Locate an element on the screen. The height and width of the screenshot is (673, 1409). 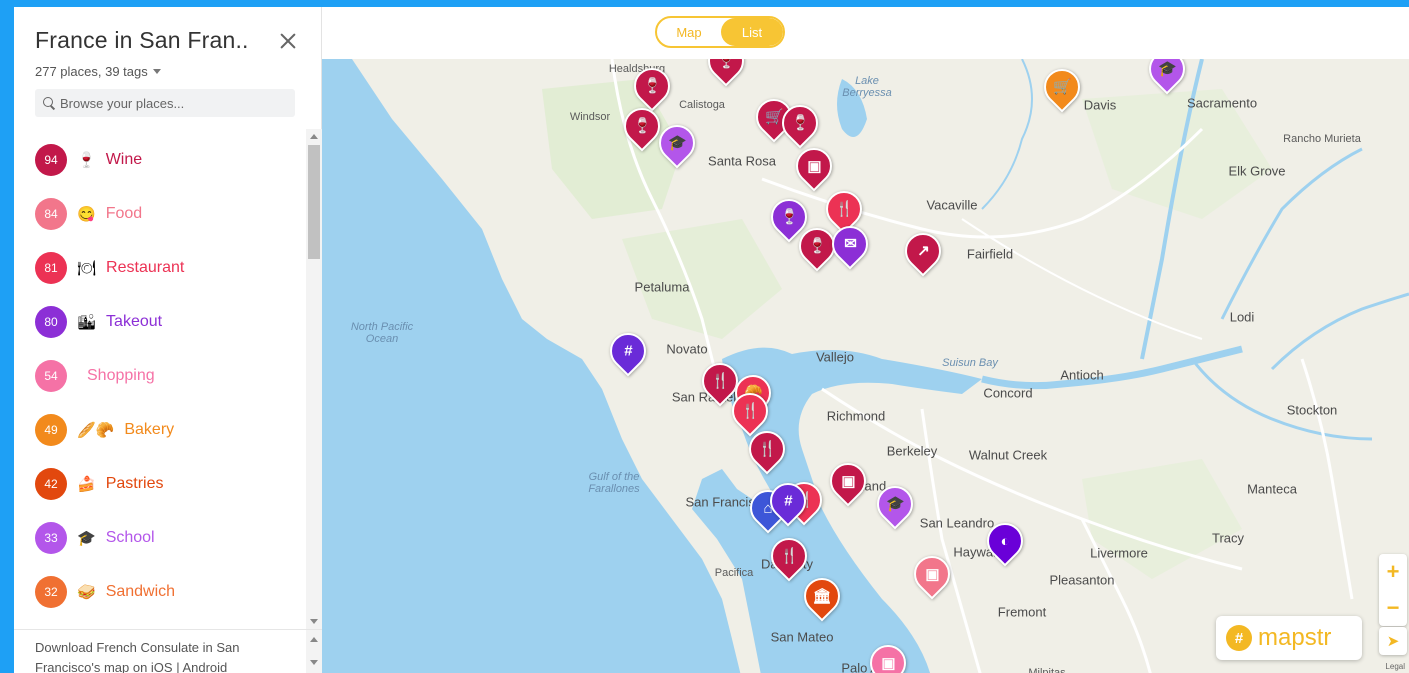
place-label: Fairfield is located at coordinates (990, 254).